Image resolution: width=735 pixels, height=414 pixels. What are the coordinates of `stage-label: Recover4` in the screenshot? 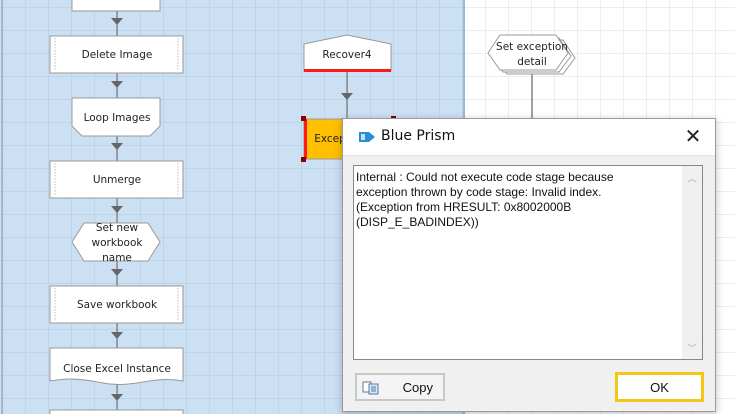 It's located at (346, 55).